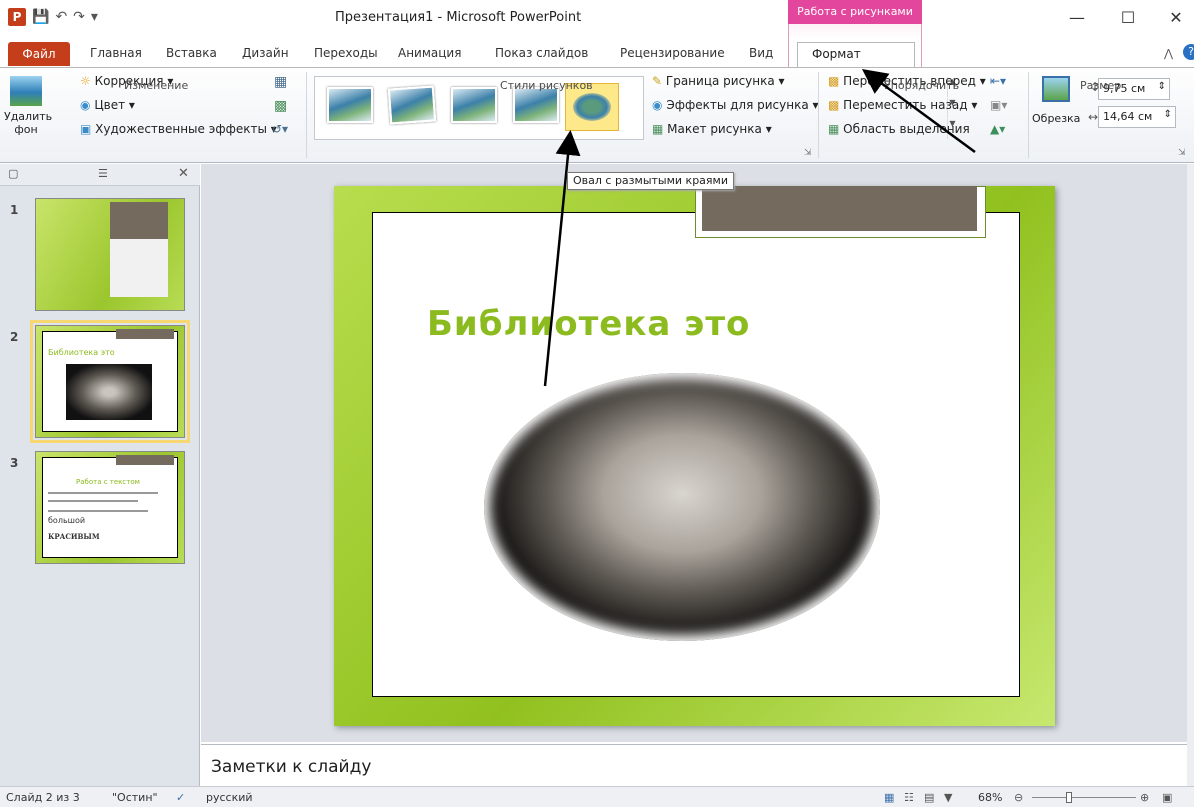  What do you see at coordinates (139, 220) in the screenshot?
I see `thumb1-dark-block` at bounding box center [139, 220].